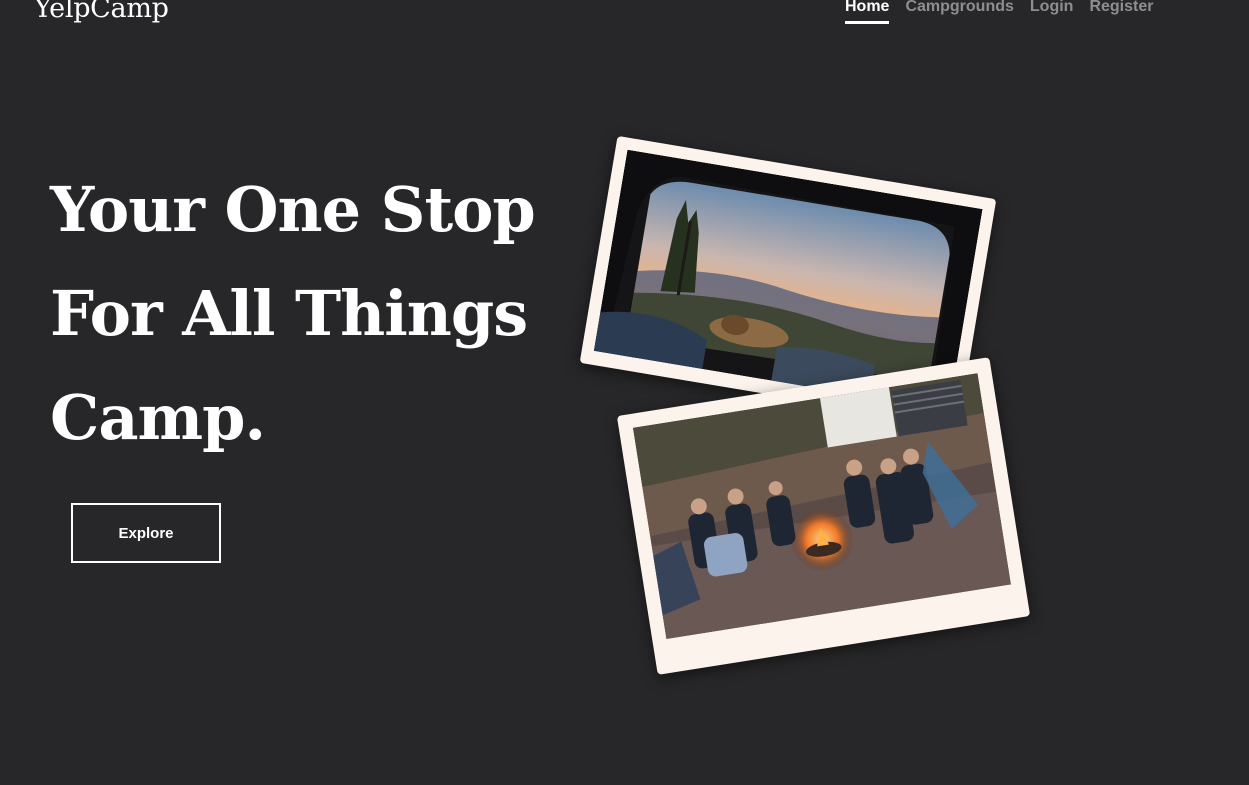  Describe the element at coordinates (867, 12) in the screenshot. I see `nav-home-link: Home` at that location.